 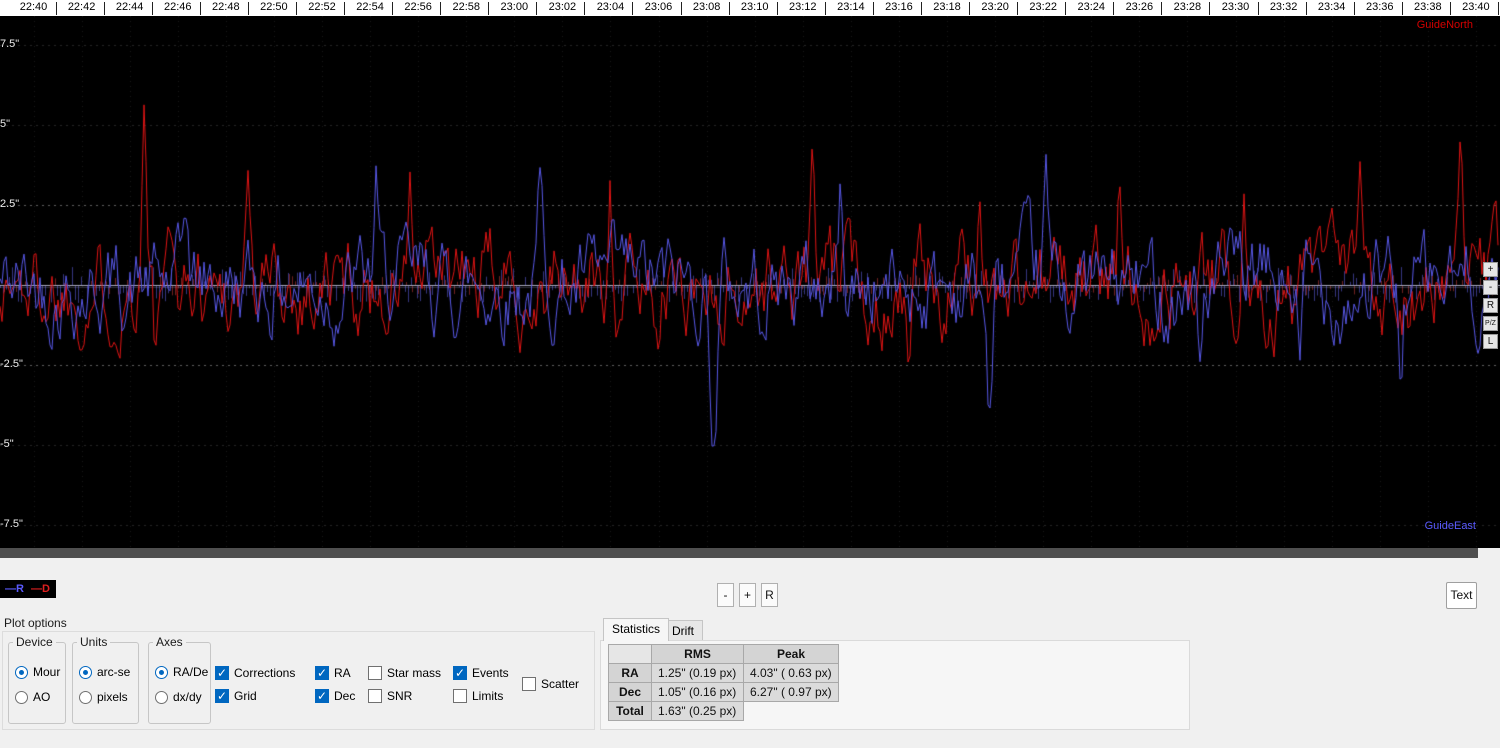 I want to click on time-label: 23:38, so click(x=1428, y=7).